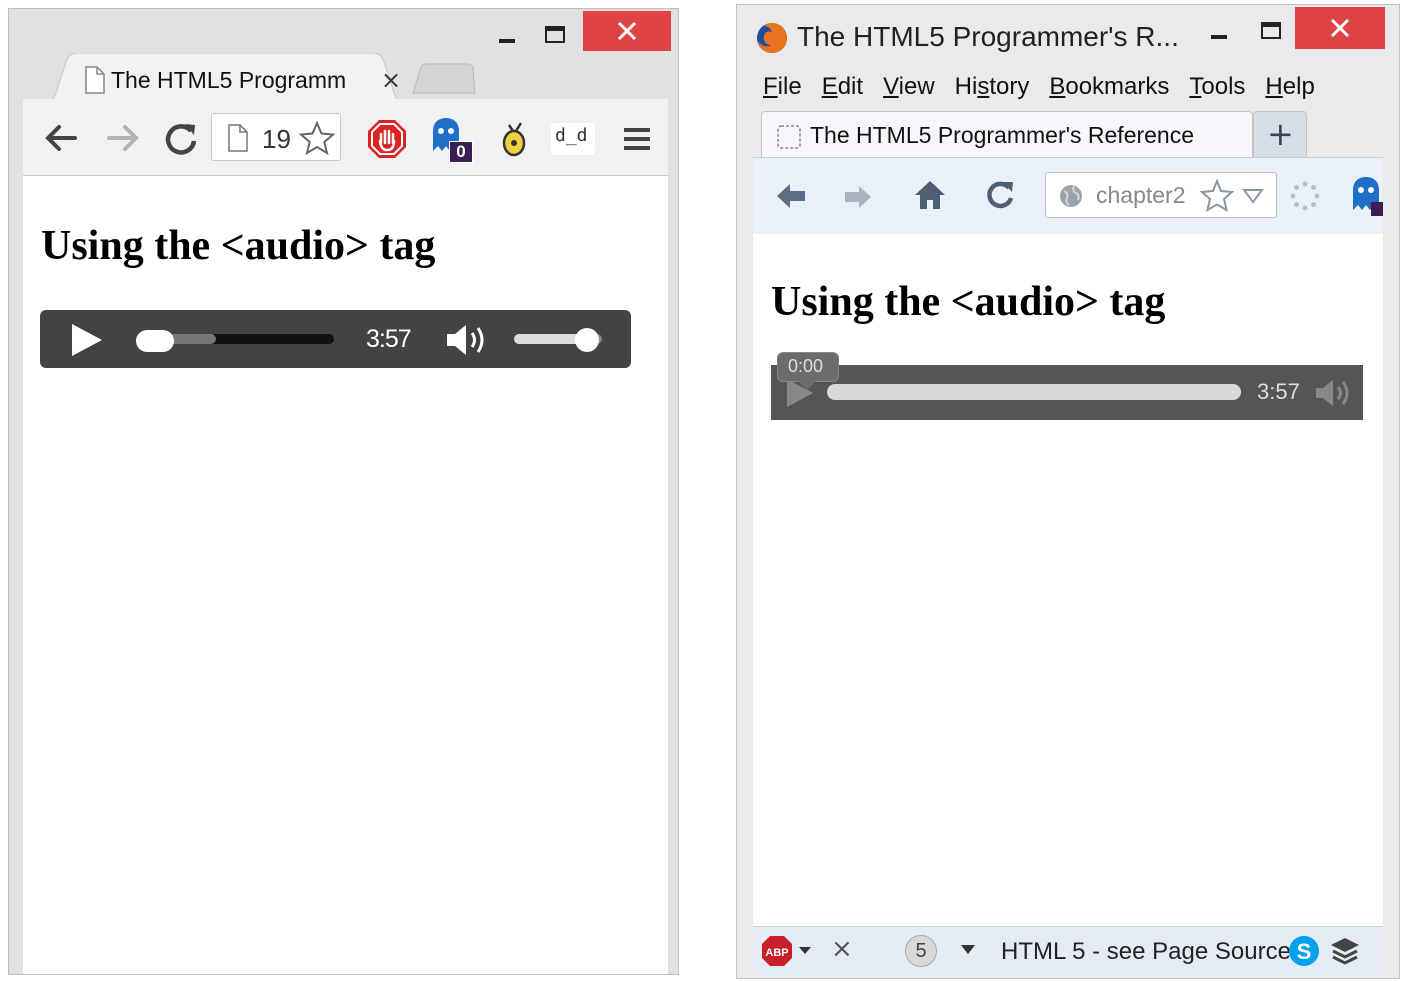  I want to click on menu-bookmarks: Bookmarks, so click(1109, 87).